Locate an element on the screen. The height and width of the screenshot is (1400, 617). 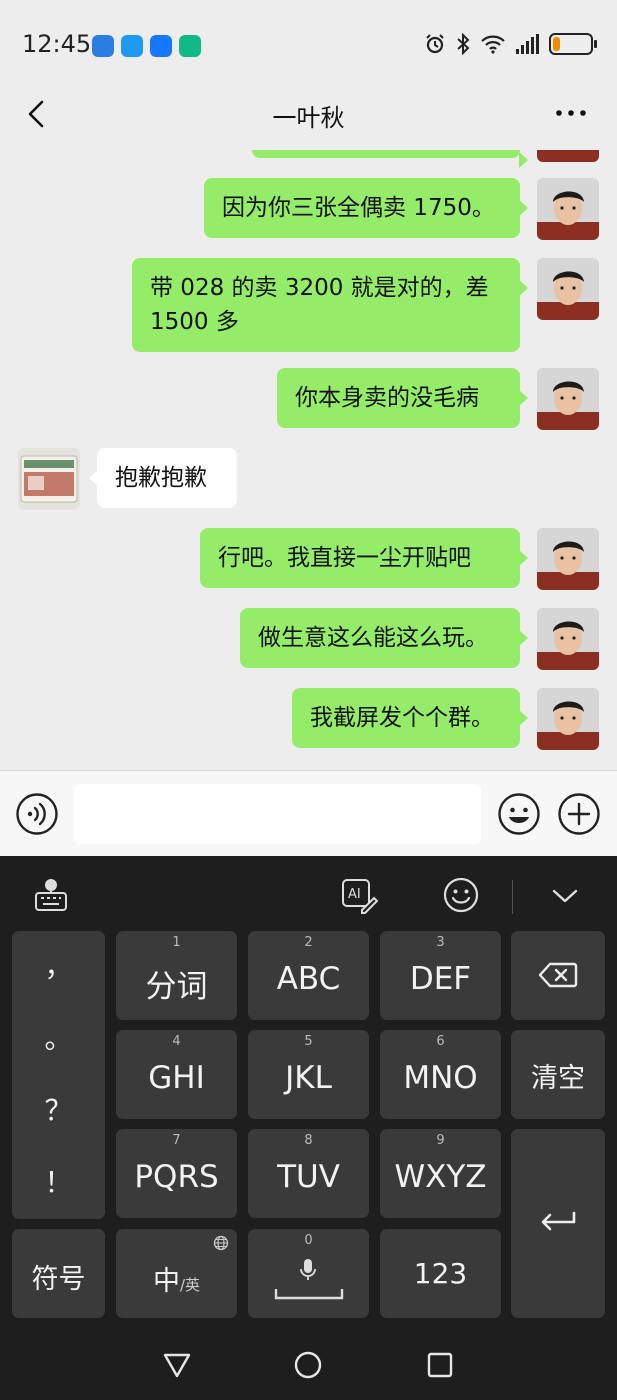
status-time: 12:45 is located at coordinates (57, 44).